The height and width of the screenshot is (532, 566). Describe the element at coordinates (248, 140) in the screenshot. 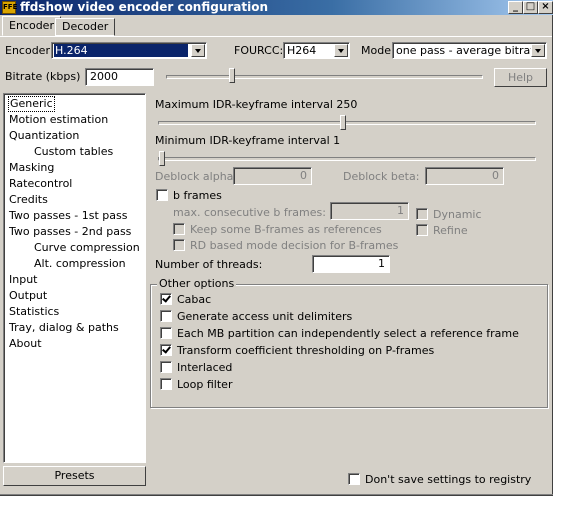

I see `min-idr-interval-label: Minimum IDR-keyframe interval 1` at that location.